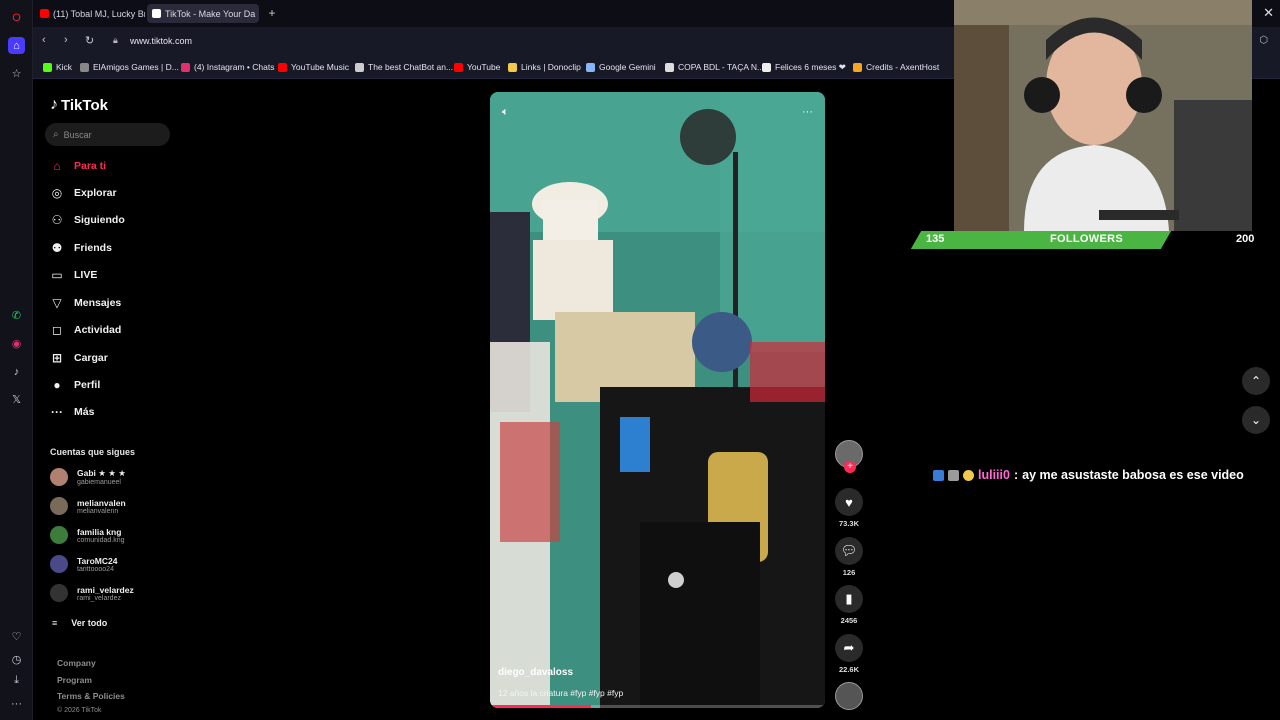  I want to click on reload-icon: ↻, so click(89, 40).